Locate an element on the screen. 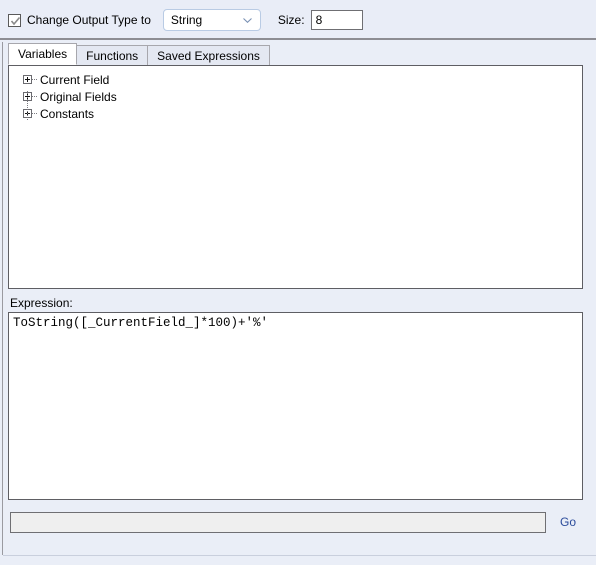 The width and height of the screenshot is (596, 565). panel-left-divider is located at coordinates (2, 298).